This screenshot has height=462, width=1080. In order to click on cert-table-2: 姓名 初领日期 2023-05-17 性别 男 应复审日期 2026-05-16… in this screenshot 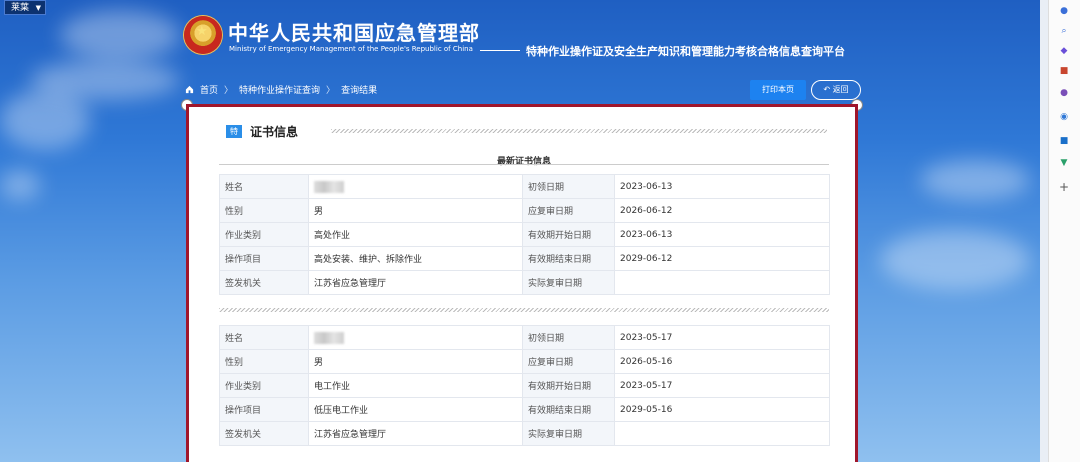, I will do `click(524, 385)`.